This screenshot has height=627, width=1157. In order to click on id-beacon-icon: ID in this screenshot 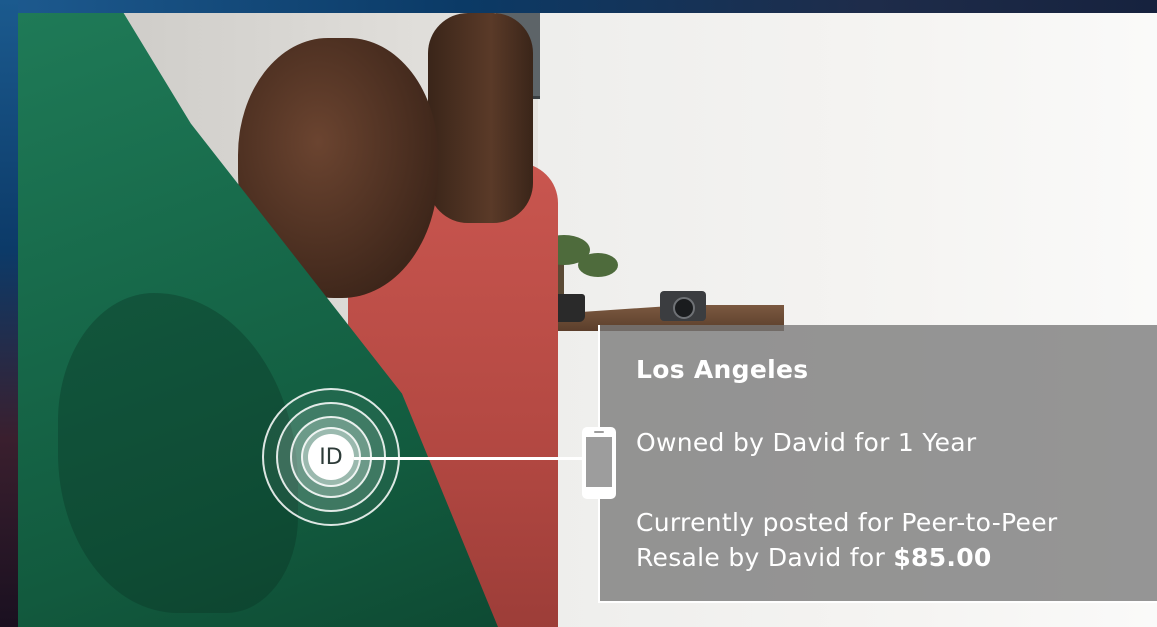, I will do `click(331, 457)`.